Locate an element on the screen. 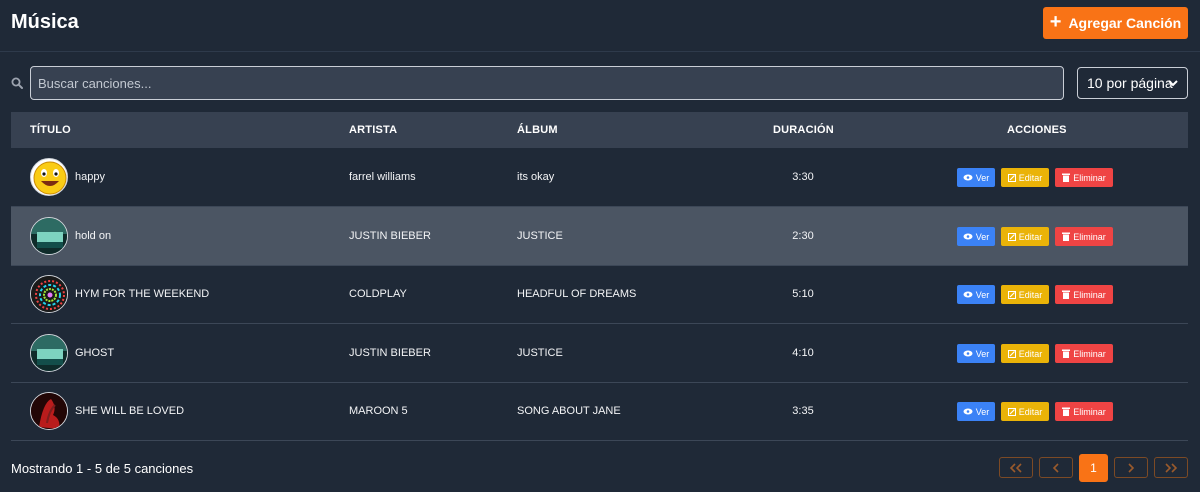 The image size is (1200, 492). previous-page-button is located at coordinates (1056, 467).